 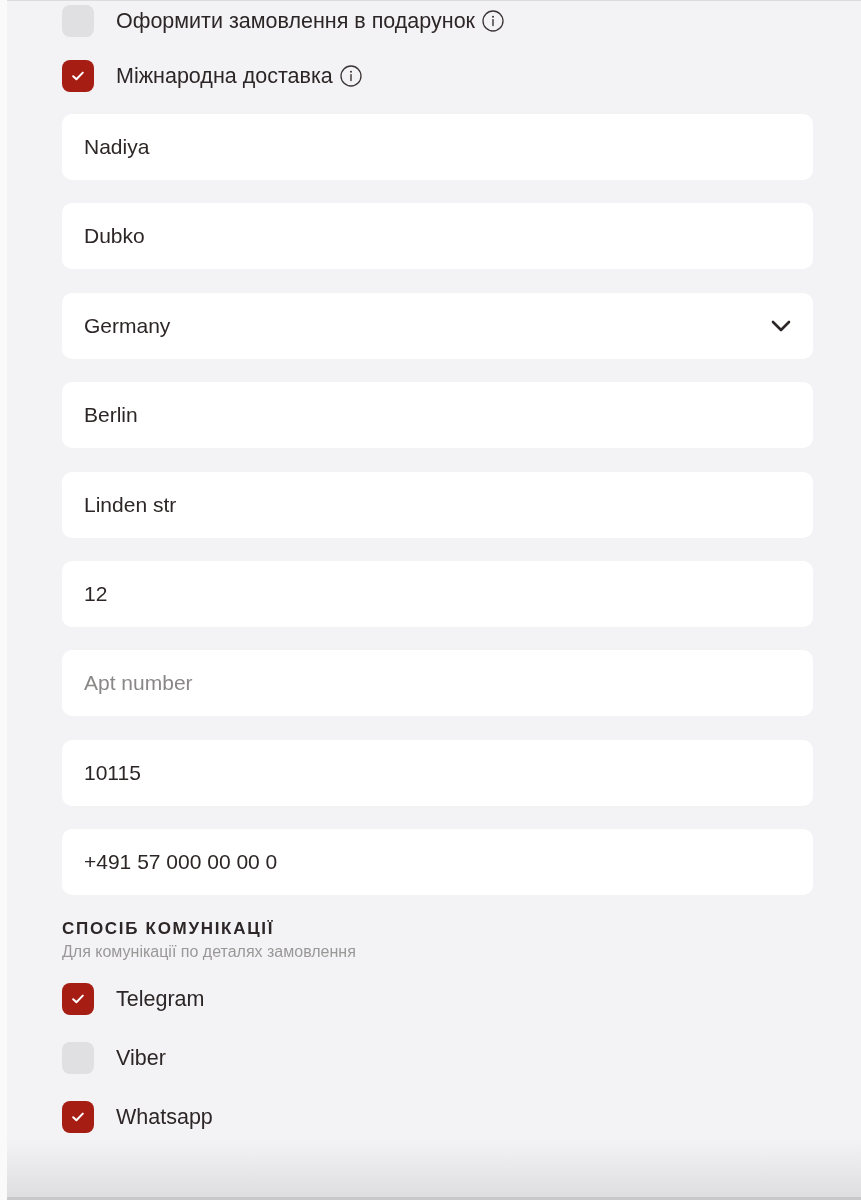 I want to click on chevron-down-icon, so click(x=781, y=325).